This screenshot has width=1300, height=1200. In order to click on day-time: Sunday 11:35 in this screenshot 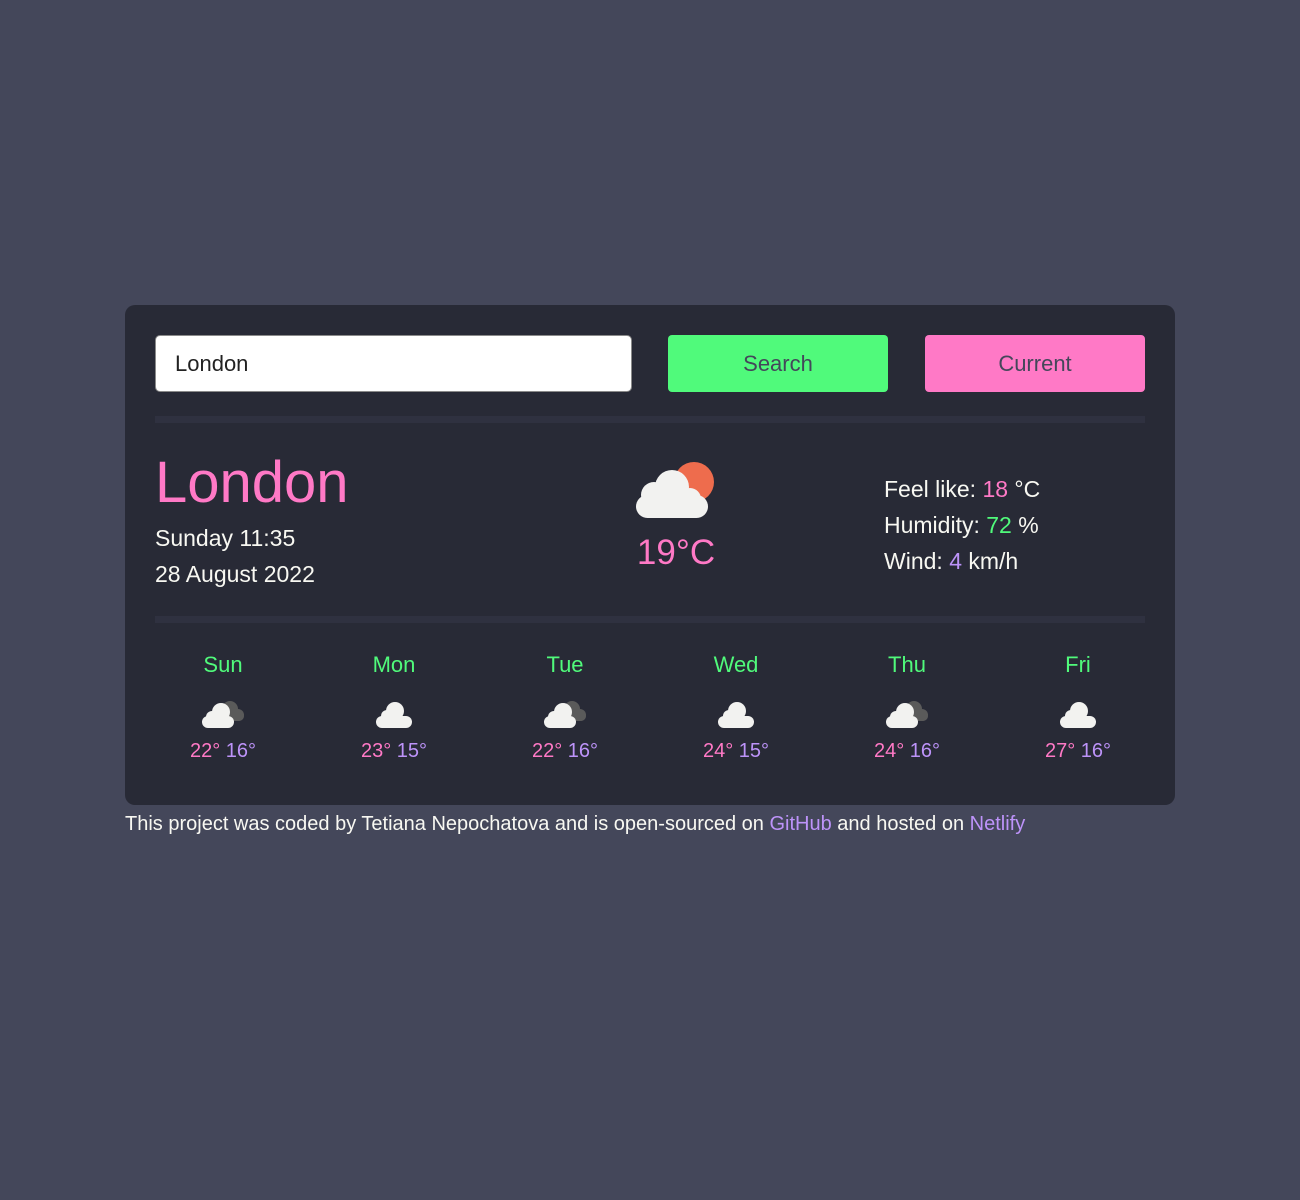, I will do `click(225, 538)`.